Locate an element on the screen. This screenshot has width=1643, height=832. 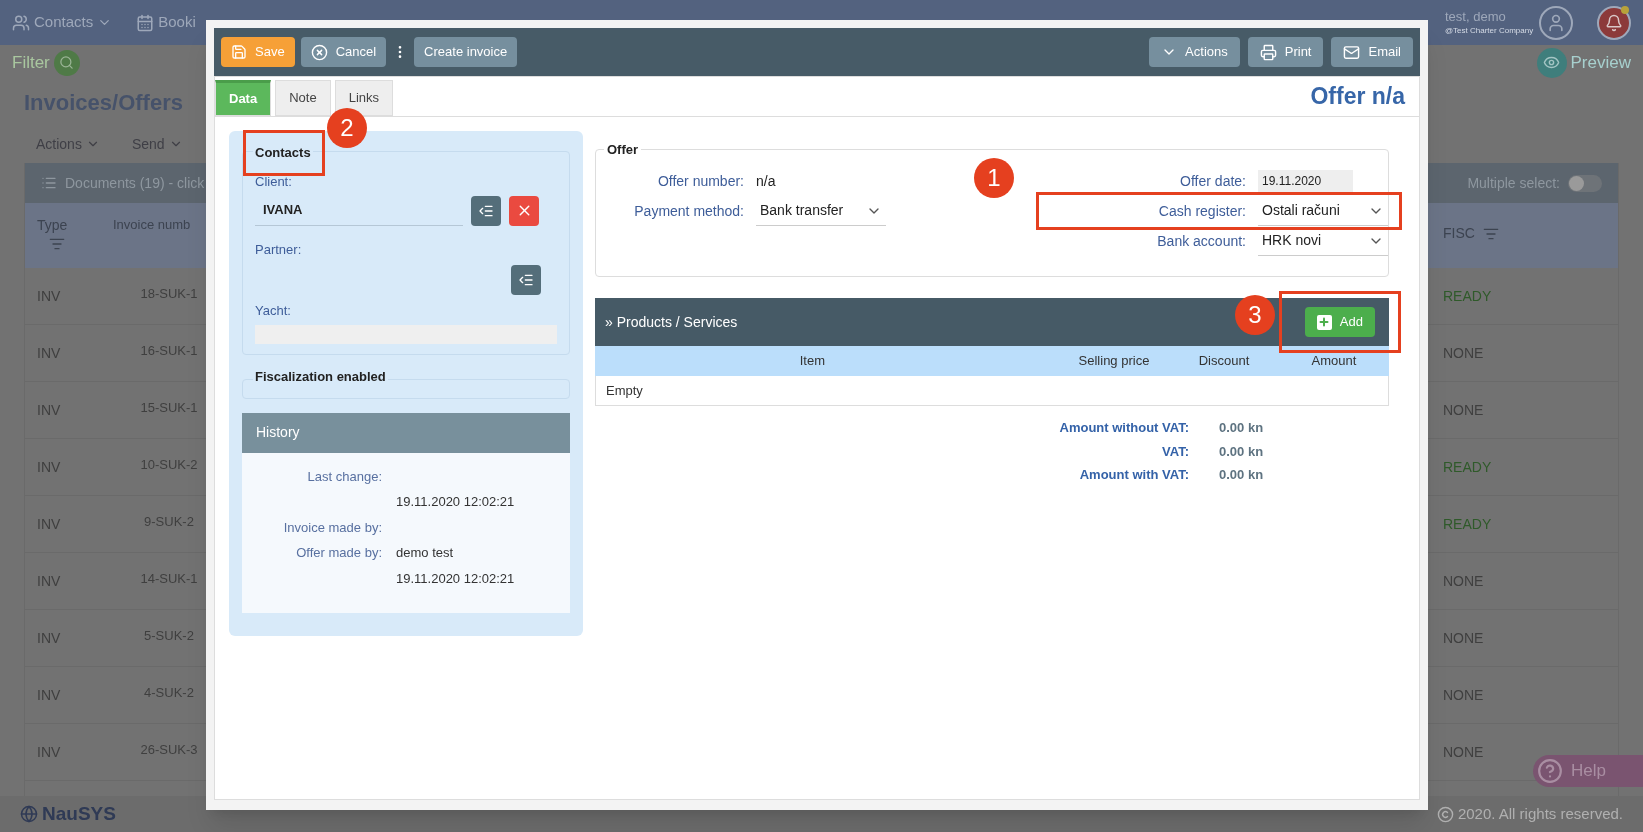
tab: Note is located at coordinates (303, 98).